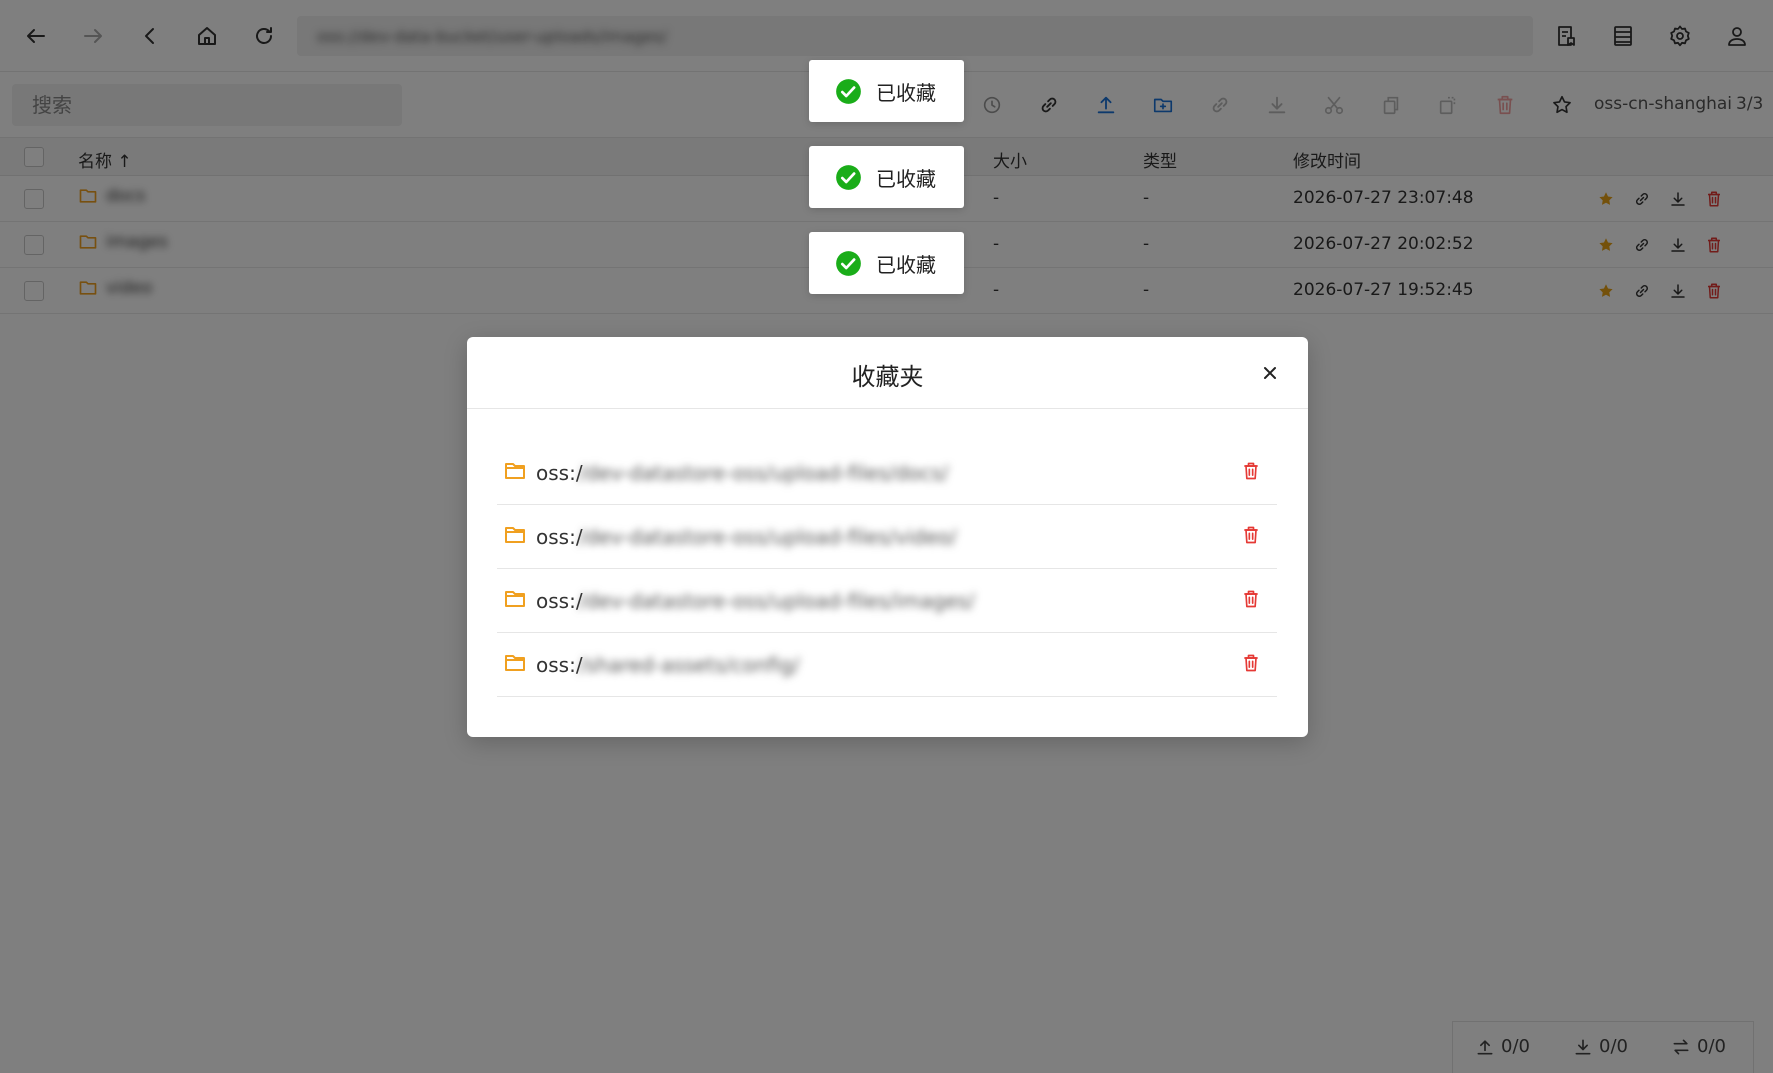 This screenshot has width=1773, height=1073. Describe the element at coordinates (777, 601) in the screenshot. I see `favorite-path: /dev-datastore-oss/upload-files/images/` at that location.